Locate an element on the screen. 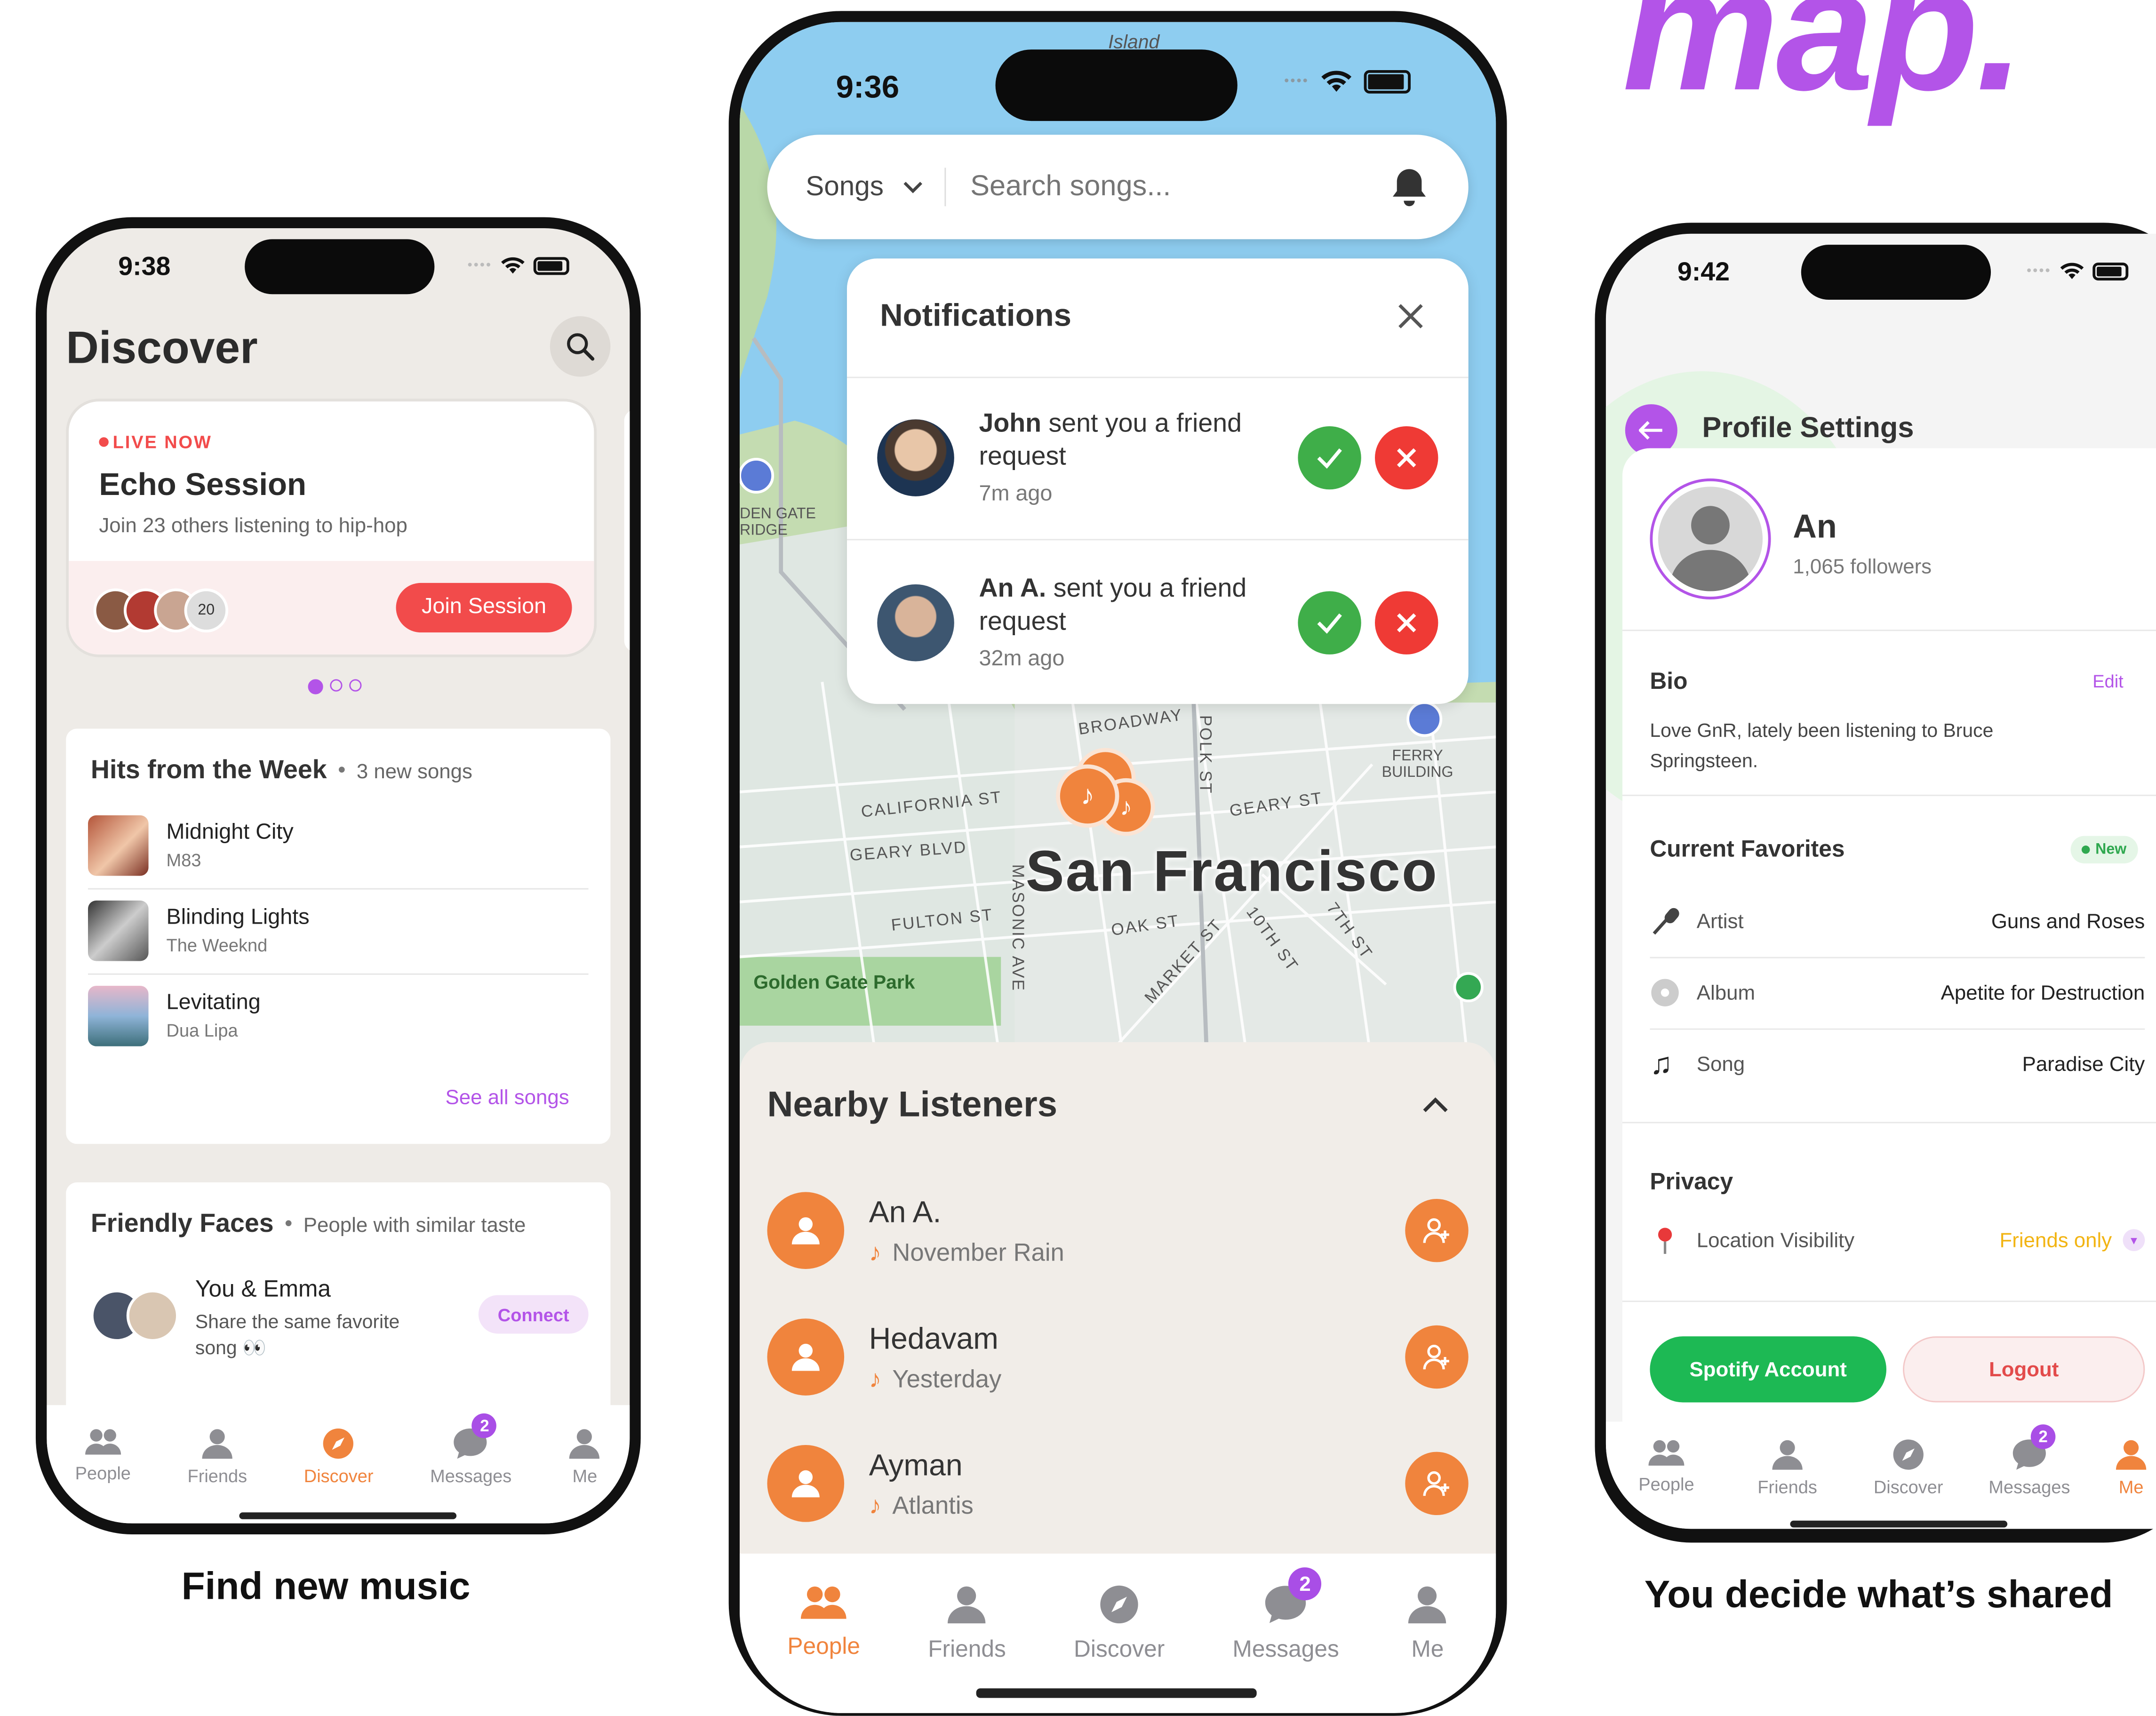  favorite-song-row: ♫ Song Paradise City is located at coordinates (1897, 1064).